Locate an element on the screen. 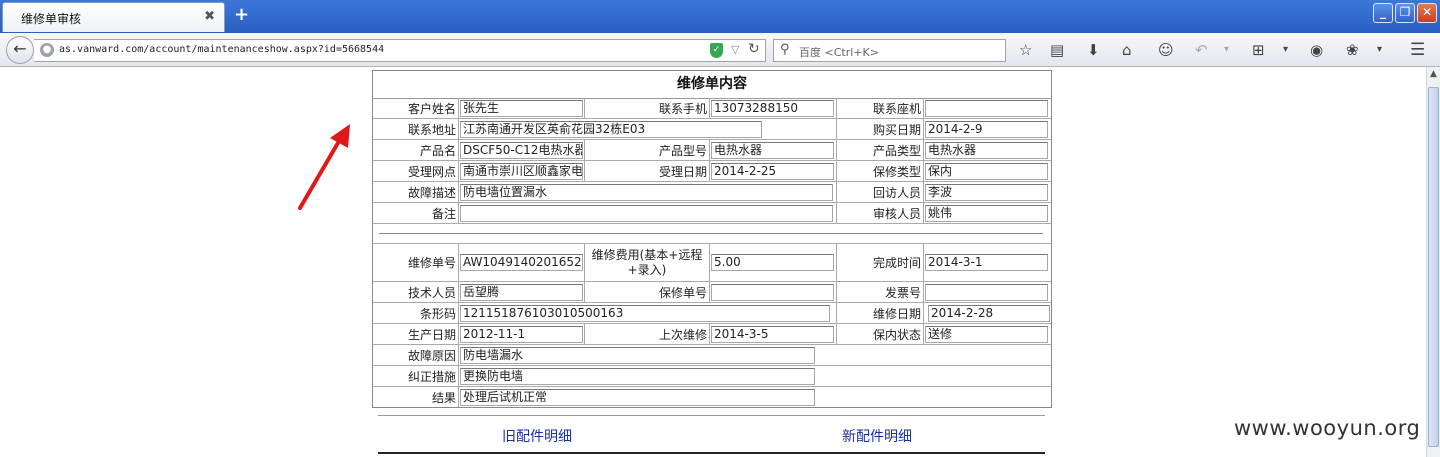 The height and width of the screenshot is (457, 1440). cell: DSCF50-C12电热水器 is located at coordinates (522, 150).